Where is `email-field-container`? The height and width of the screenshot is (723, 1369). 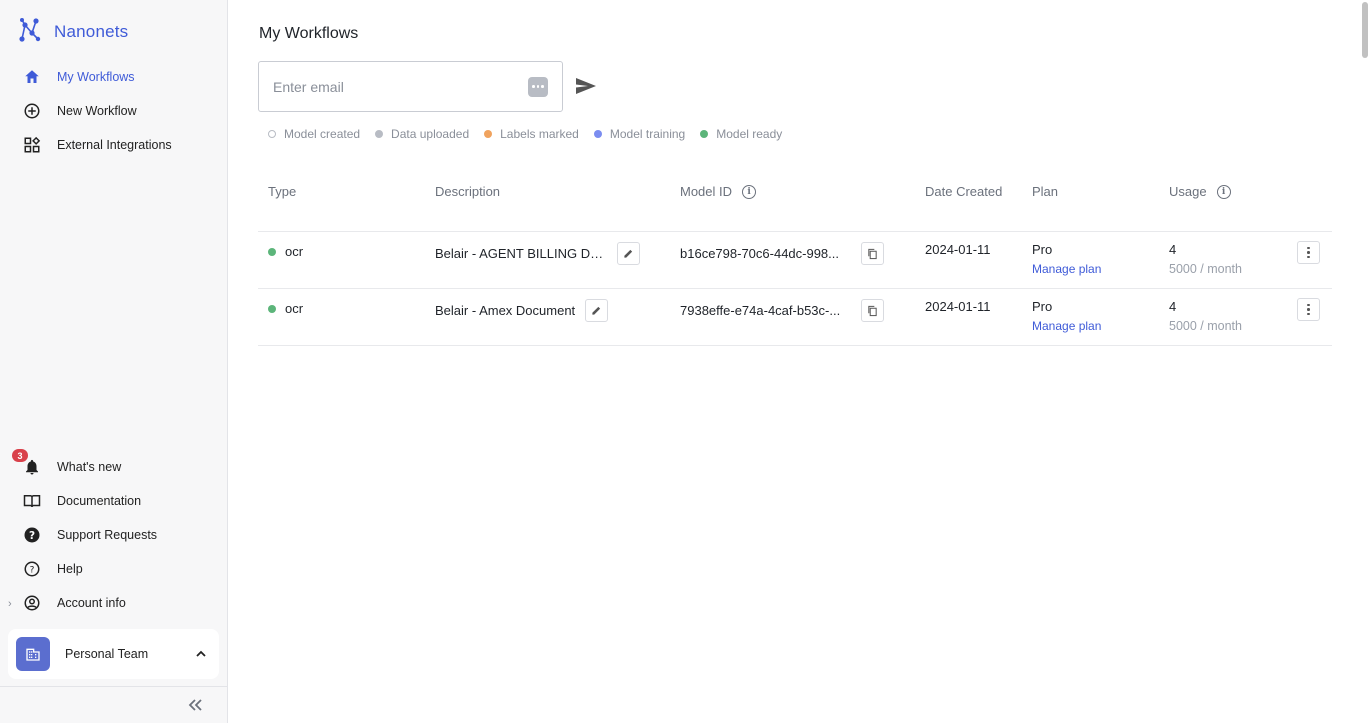 email-field-container is located at coordinates (410, 86).